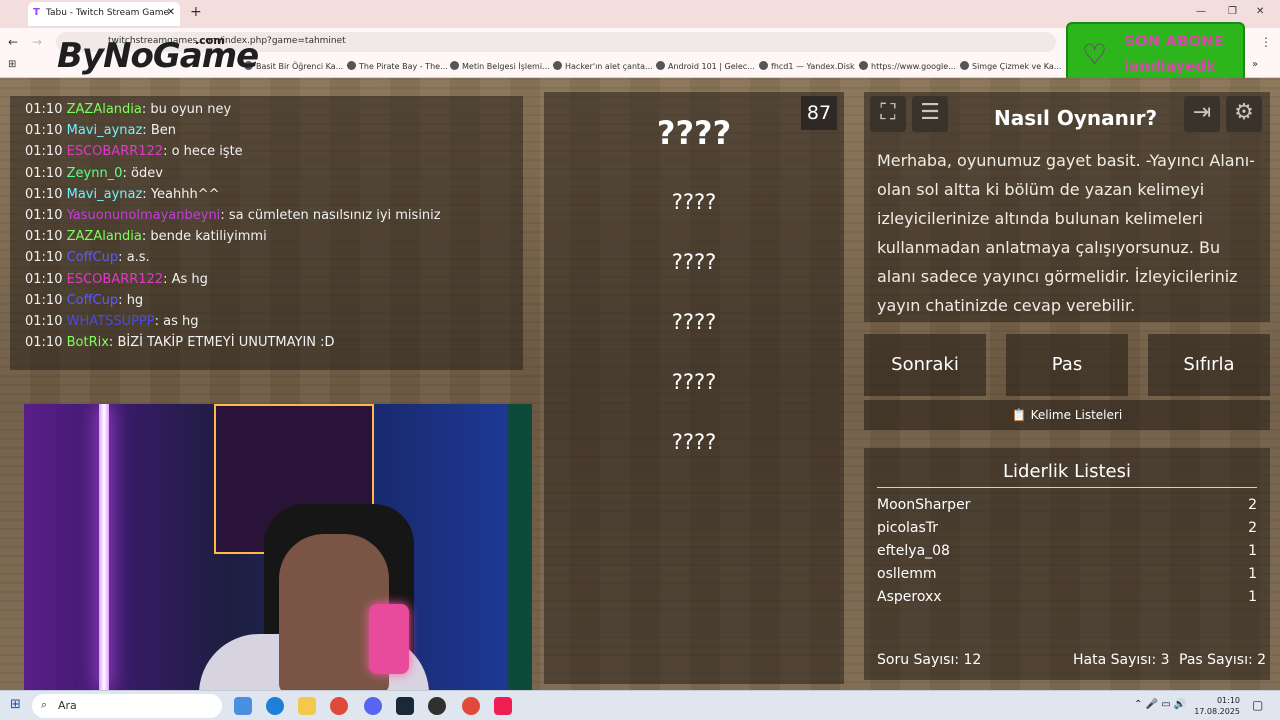 The width and height of the screenshot is (1280, 720). I want to click on browser-tab: T Tabu - Twitch Stream Game ✕, so click(104, 14).